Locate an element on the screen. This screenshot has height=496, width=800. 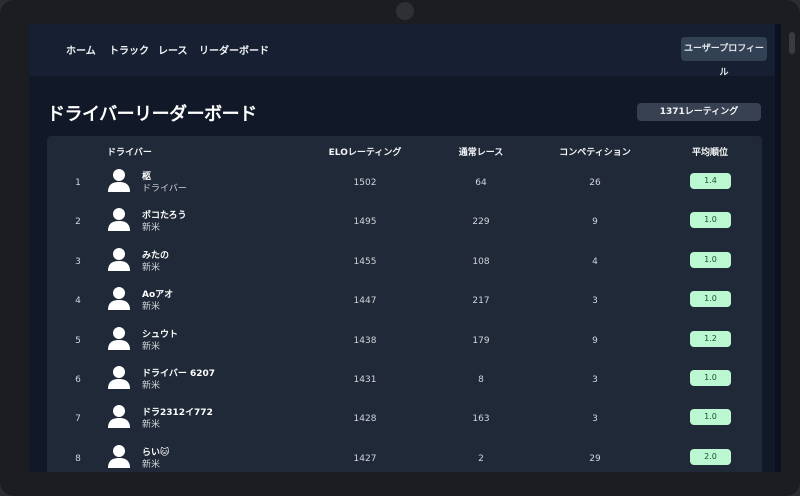
elo-rating-value: 1438 is located at coordinates (365, 340).